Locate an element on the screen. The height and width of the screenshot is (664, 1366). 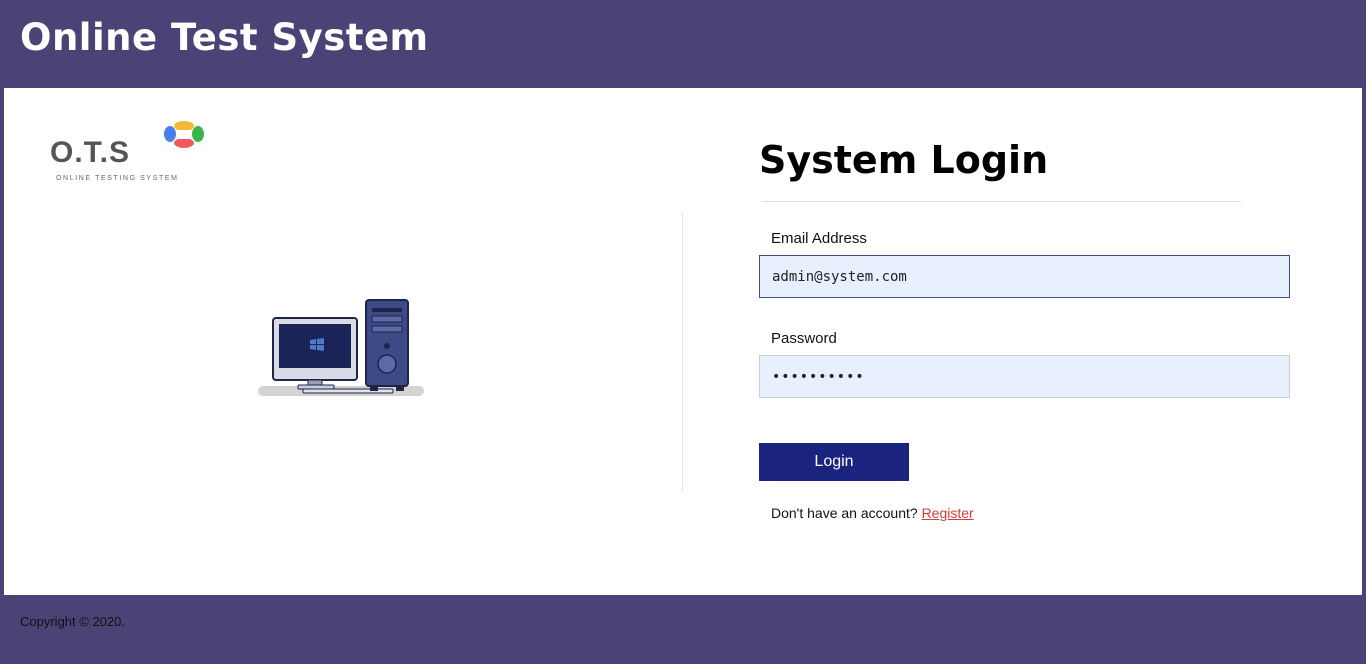
logo-mark-icon is located at coordinates (184, 134).